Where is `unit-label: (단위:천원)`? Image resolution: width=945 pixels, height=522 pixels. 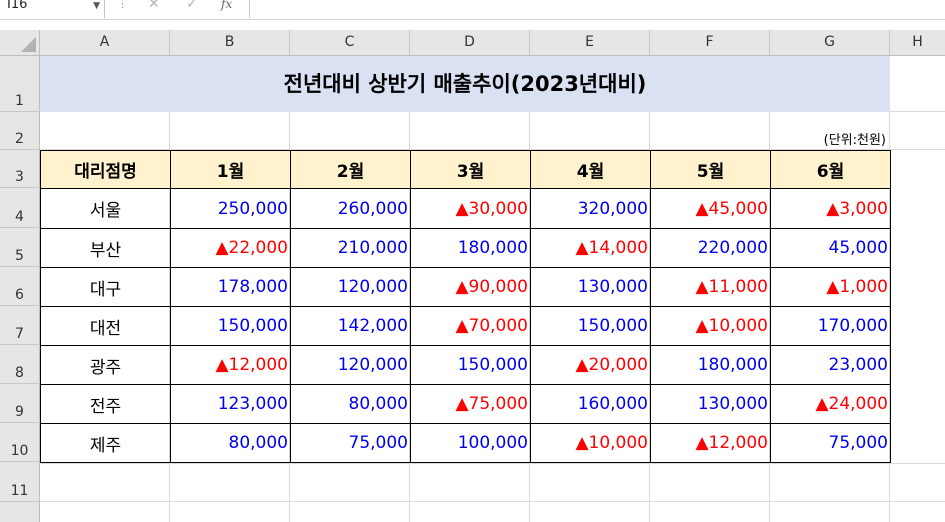
unit-label: (단위:천원) is located at coordinates (855, 138).